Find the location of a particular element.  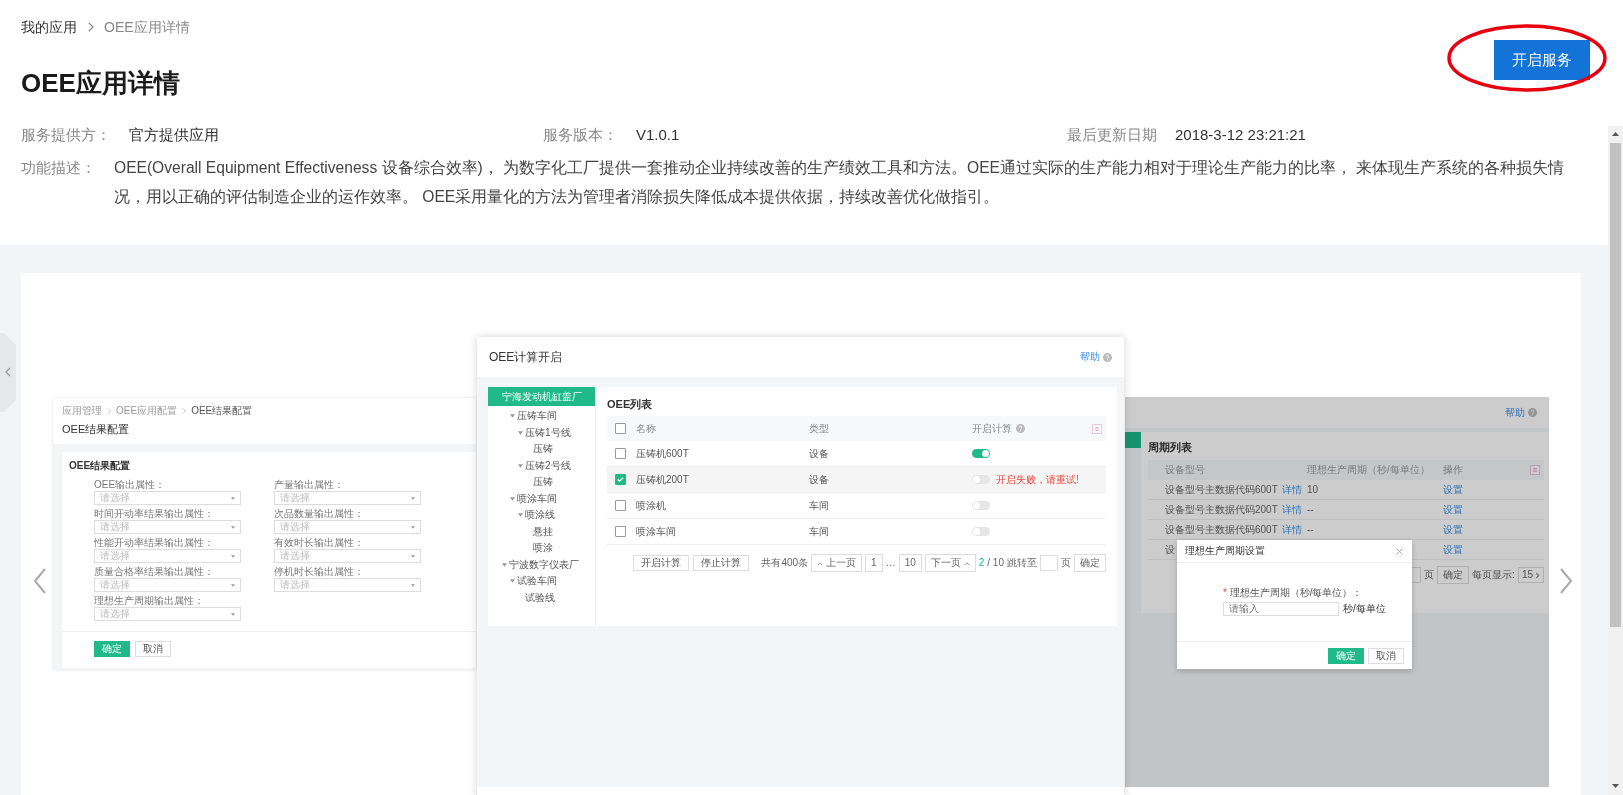

page-button: 1 is located at coordinates (874, 563).